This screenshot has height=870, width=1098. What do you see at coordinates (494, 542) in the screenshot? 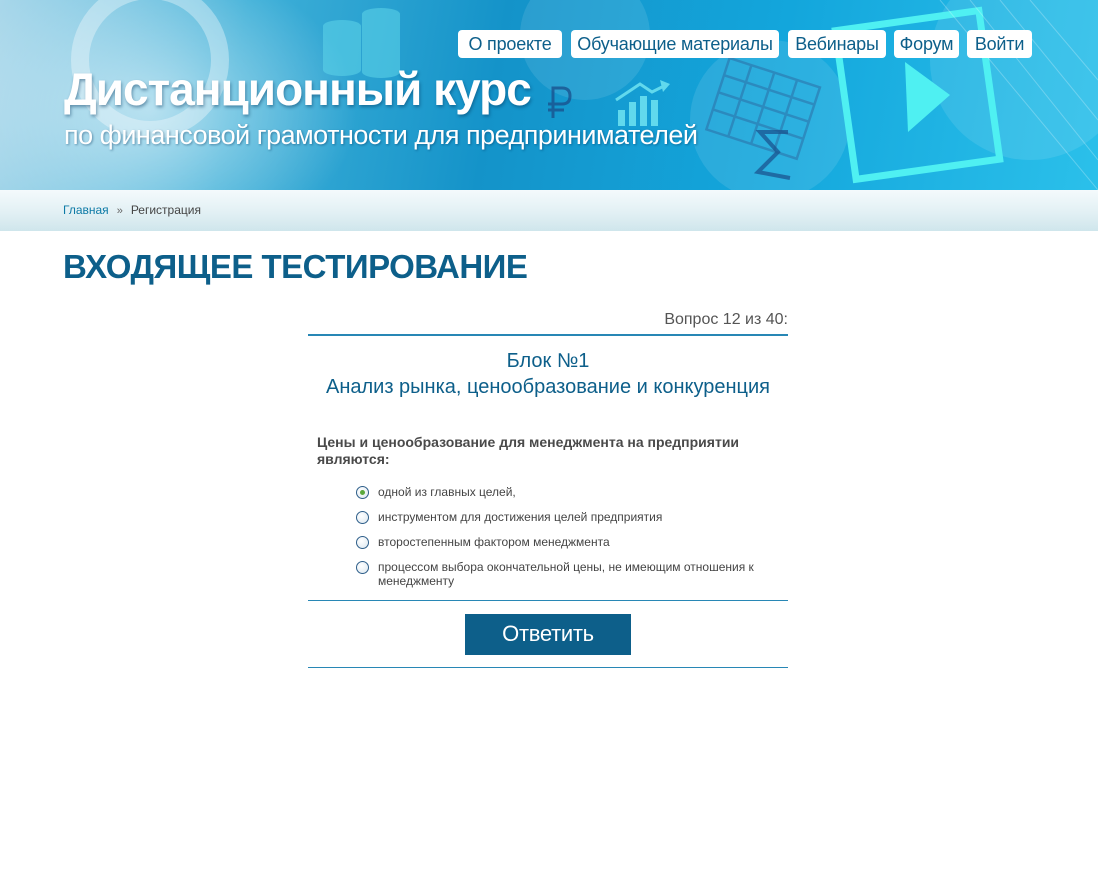
I see `answer-label: второстепенным фактором менеджмента` at bounding box center [494, 542].